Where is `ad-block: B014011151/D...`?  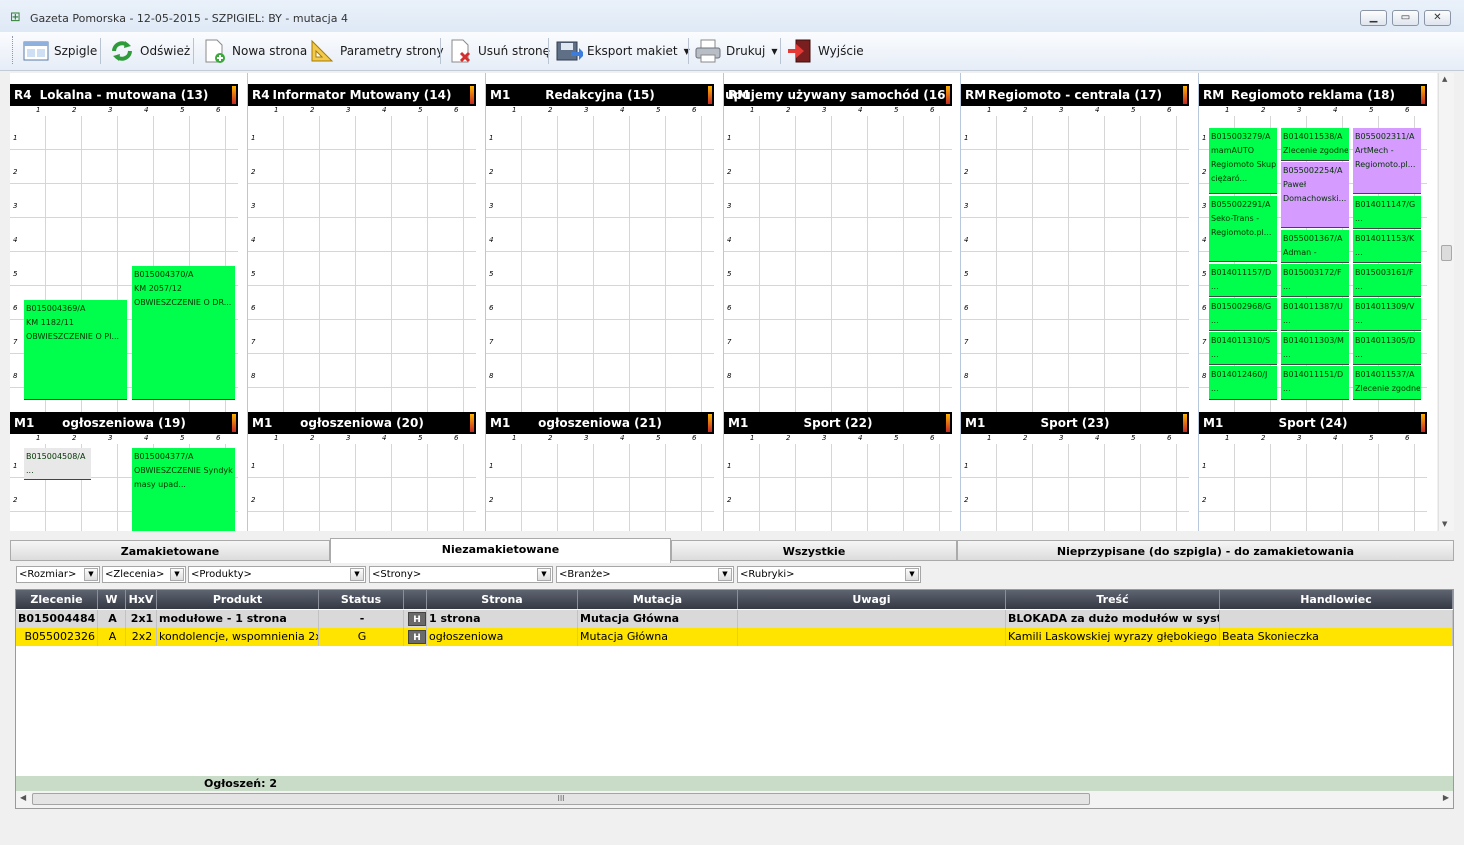 ad-block: B014011151/D... is located at coordinates (1315, 383).